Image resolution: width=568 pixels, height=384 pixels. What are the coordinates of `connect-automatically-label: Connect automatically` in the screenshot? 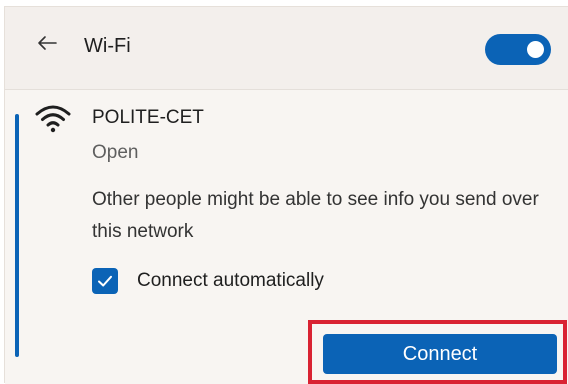 It's located at (230, 280).